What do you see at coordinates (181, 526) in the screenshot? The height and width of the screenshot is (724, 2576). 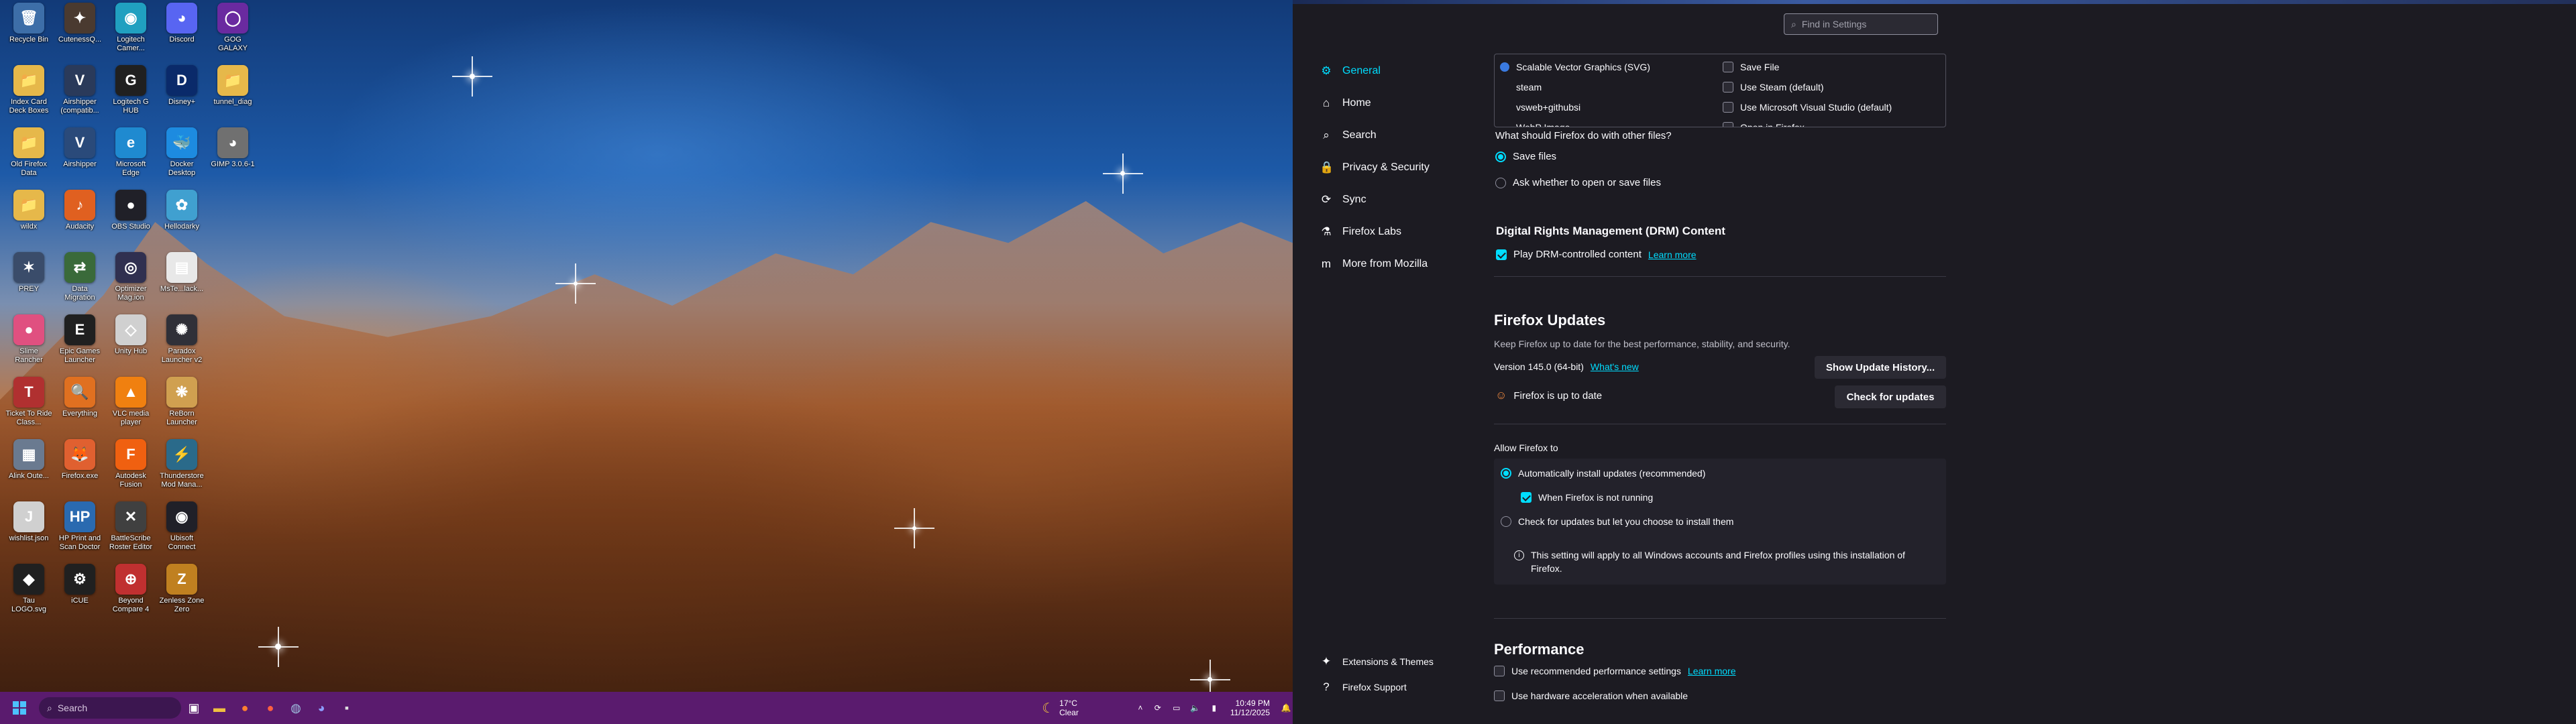 I see `desktop-icon: ◉ Ubisoft Connect` at bounding box center [181, 526].